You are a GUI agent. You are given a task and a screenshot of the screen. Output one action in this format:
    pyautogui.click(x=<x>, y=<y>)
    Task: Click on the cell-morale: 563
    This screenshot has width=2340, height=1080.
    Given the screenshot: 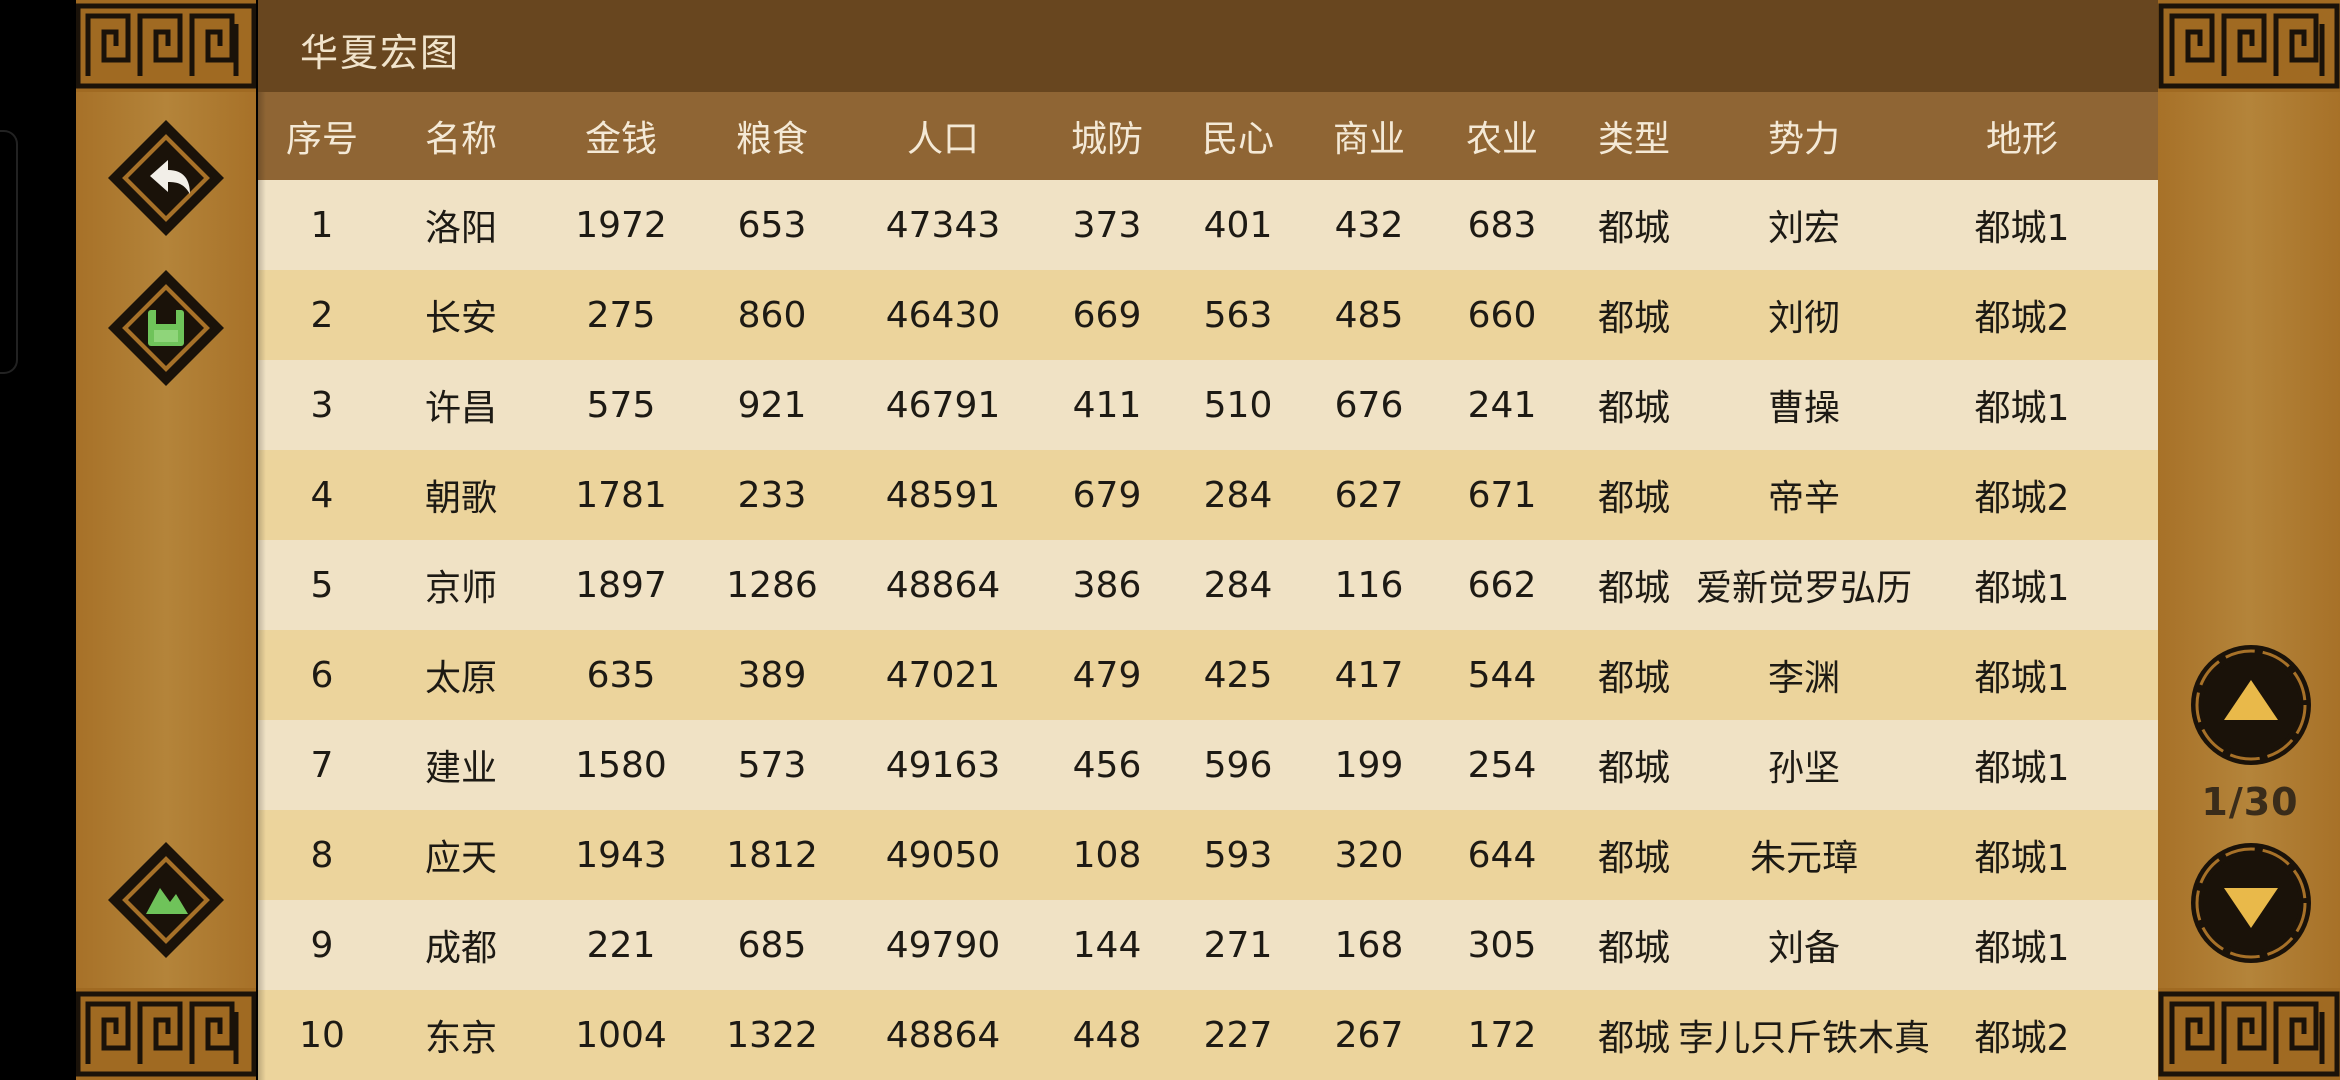 What is the action you would take?
    pyautogui.click(x=1238, y=315)
    